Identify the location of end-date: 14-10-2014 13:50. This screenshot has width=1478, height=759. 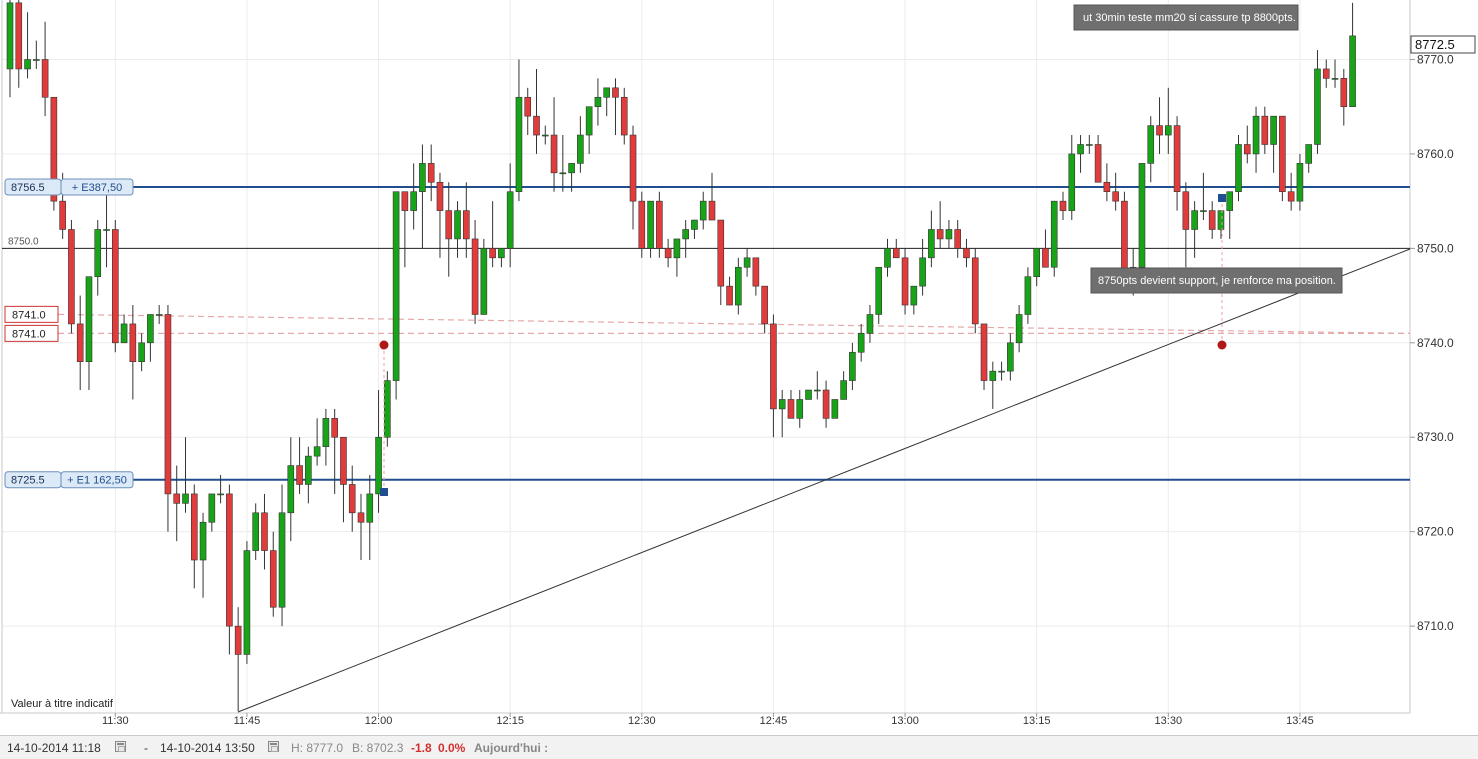
(207, 748).